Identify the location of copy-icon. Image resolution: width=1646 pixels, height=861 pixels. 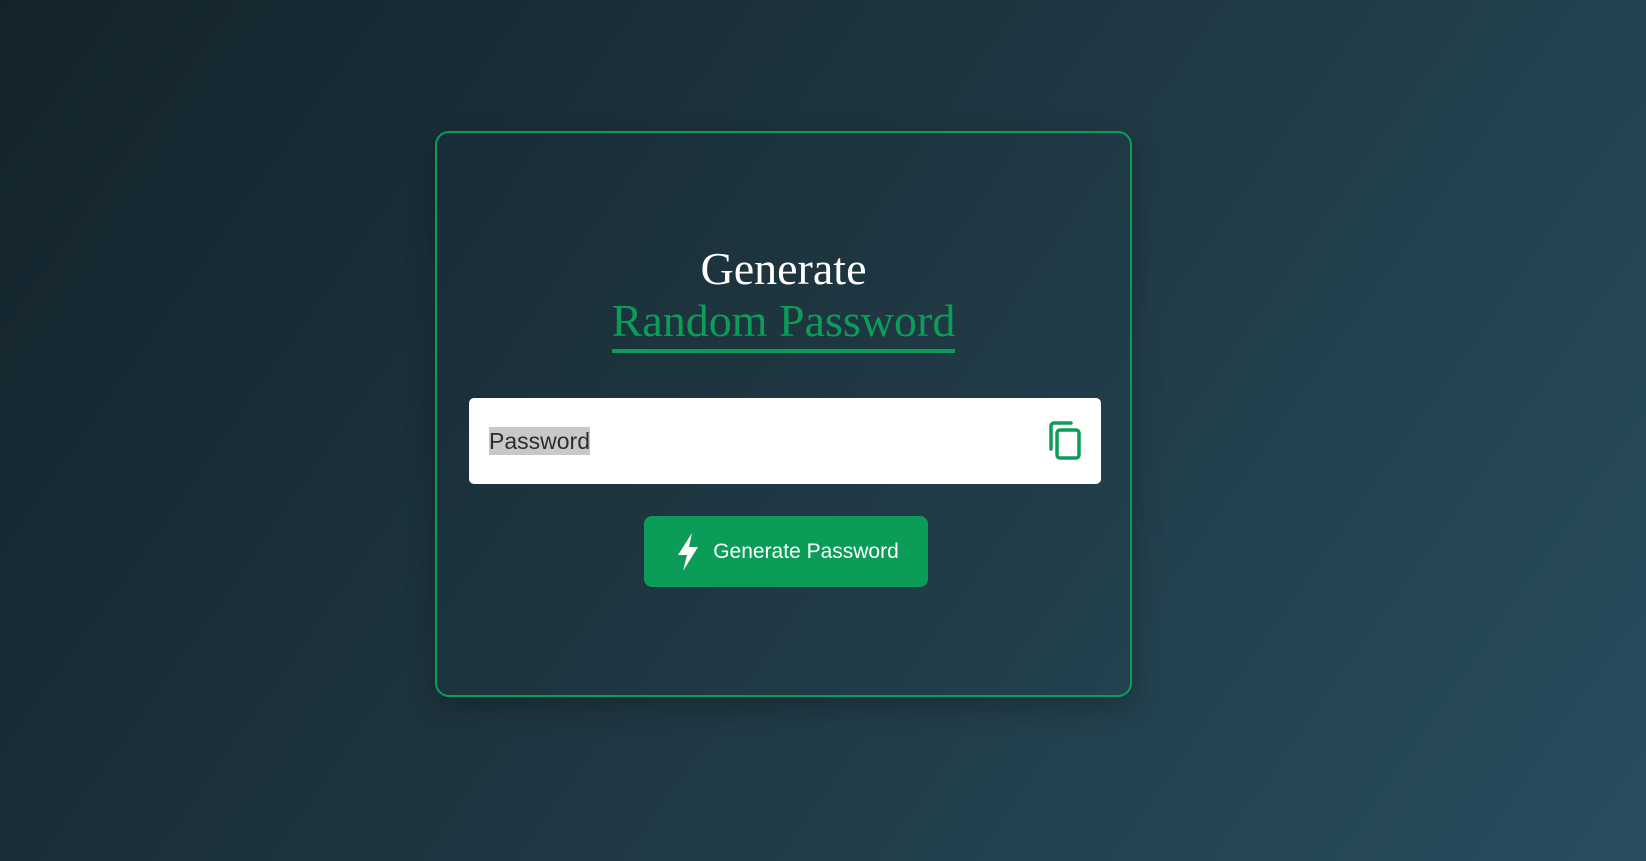
(1065, 440).